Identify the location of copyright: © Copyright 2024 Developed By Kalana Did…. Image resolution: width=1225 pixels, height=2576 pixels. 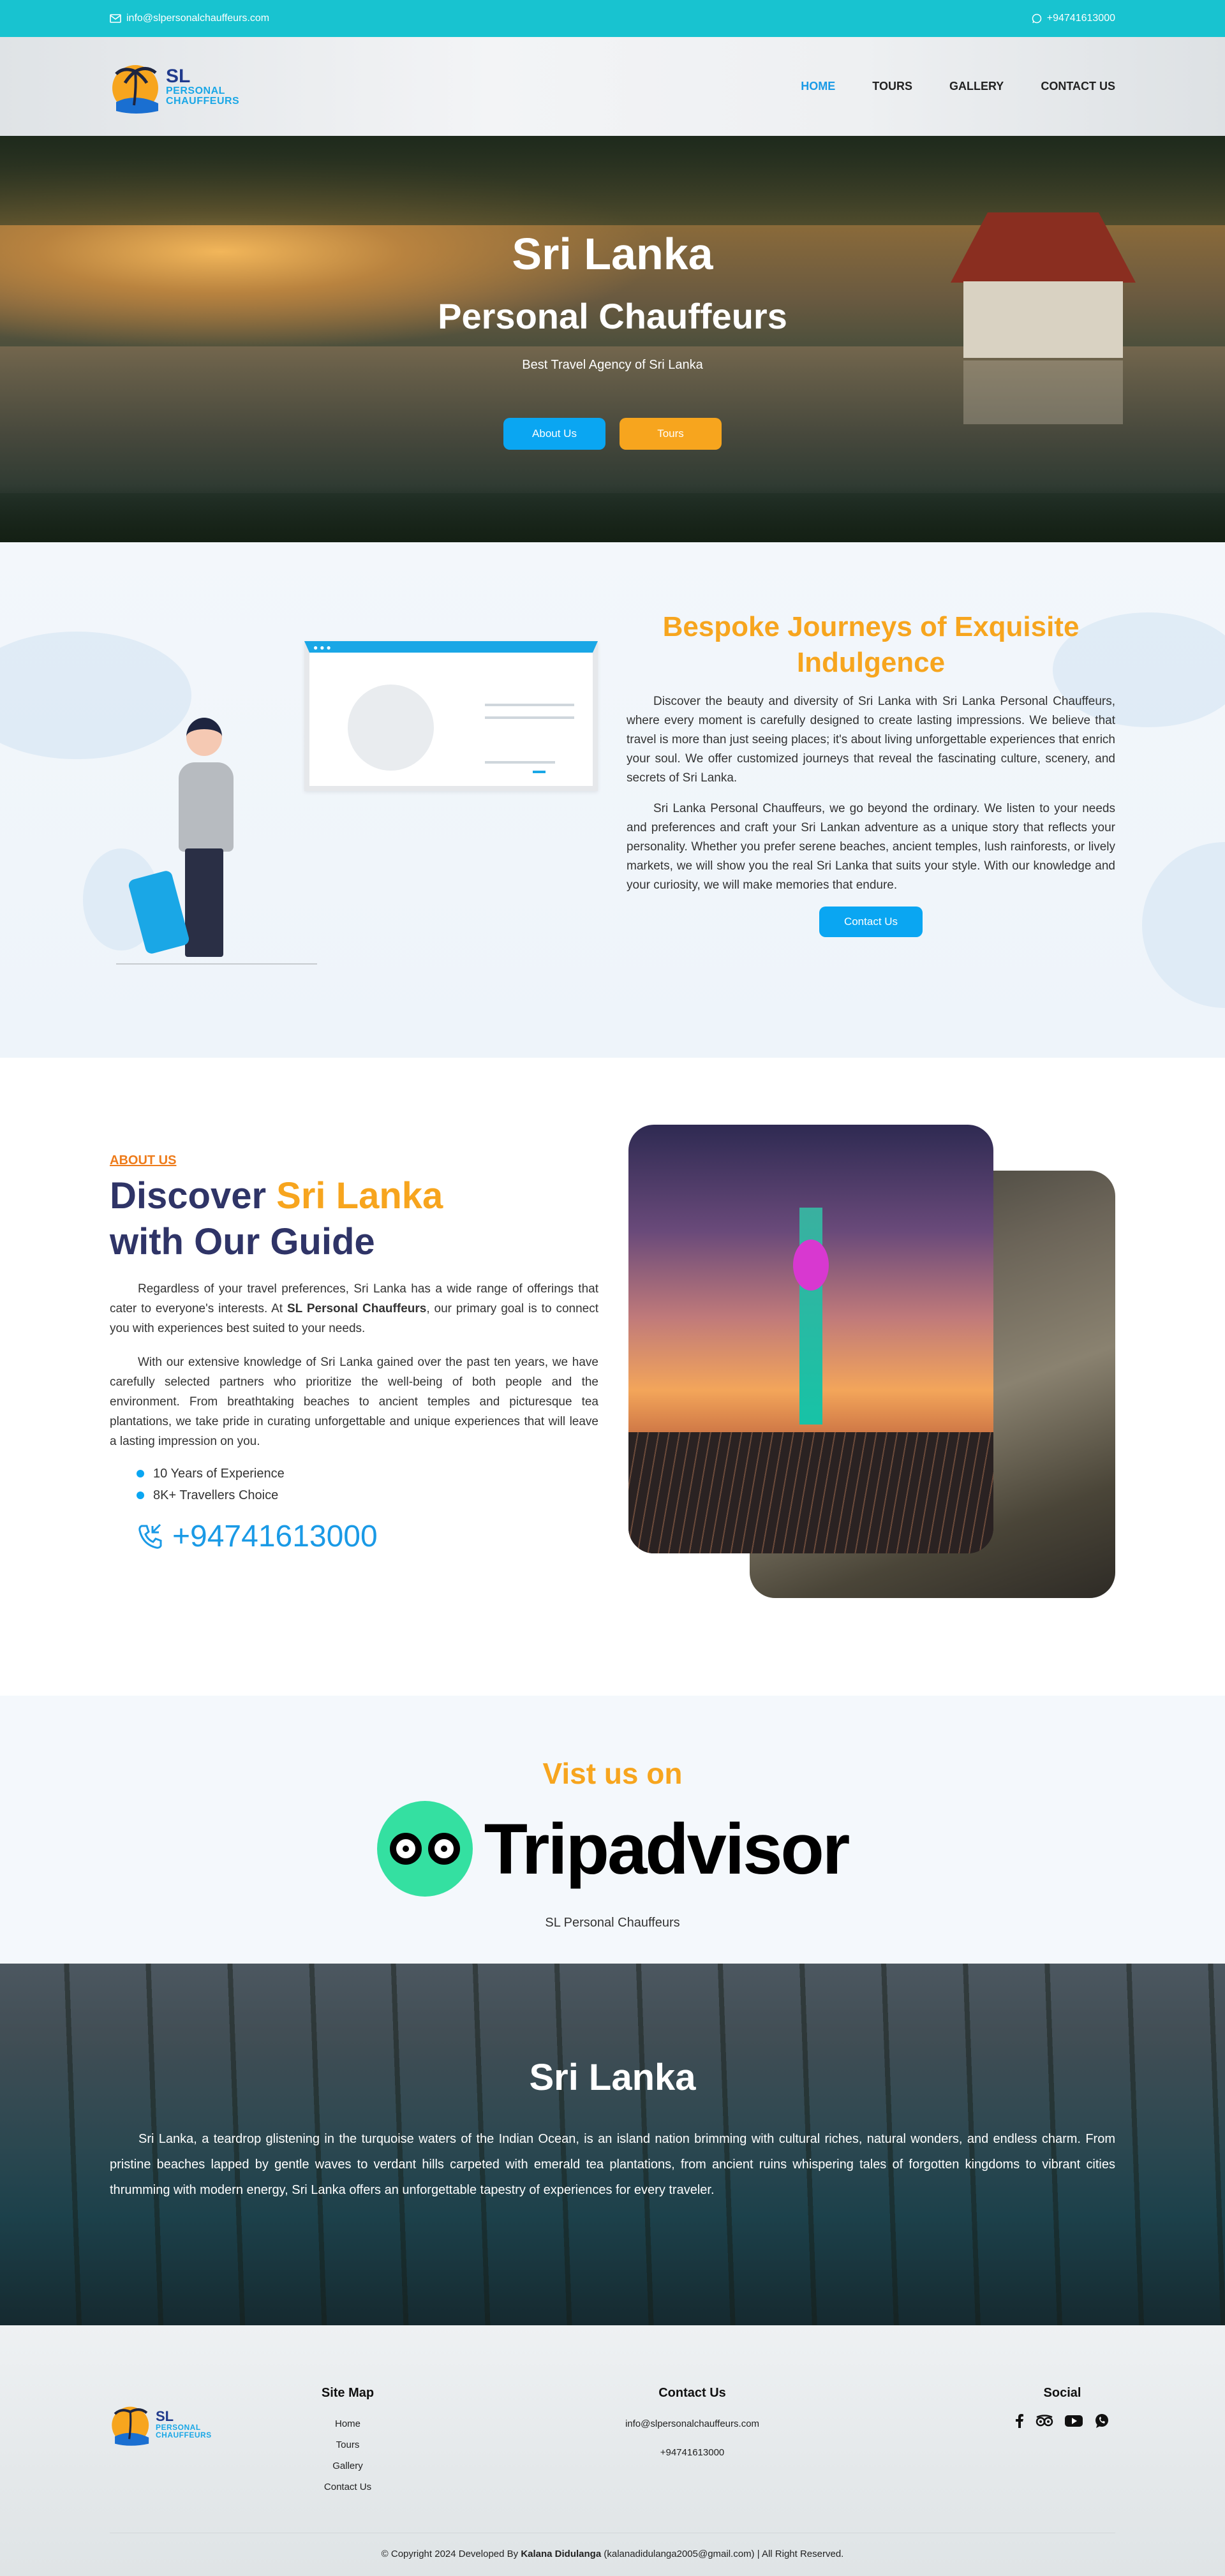
(612, 2554).